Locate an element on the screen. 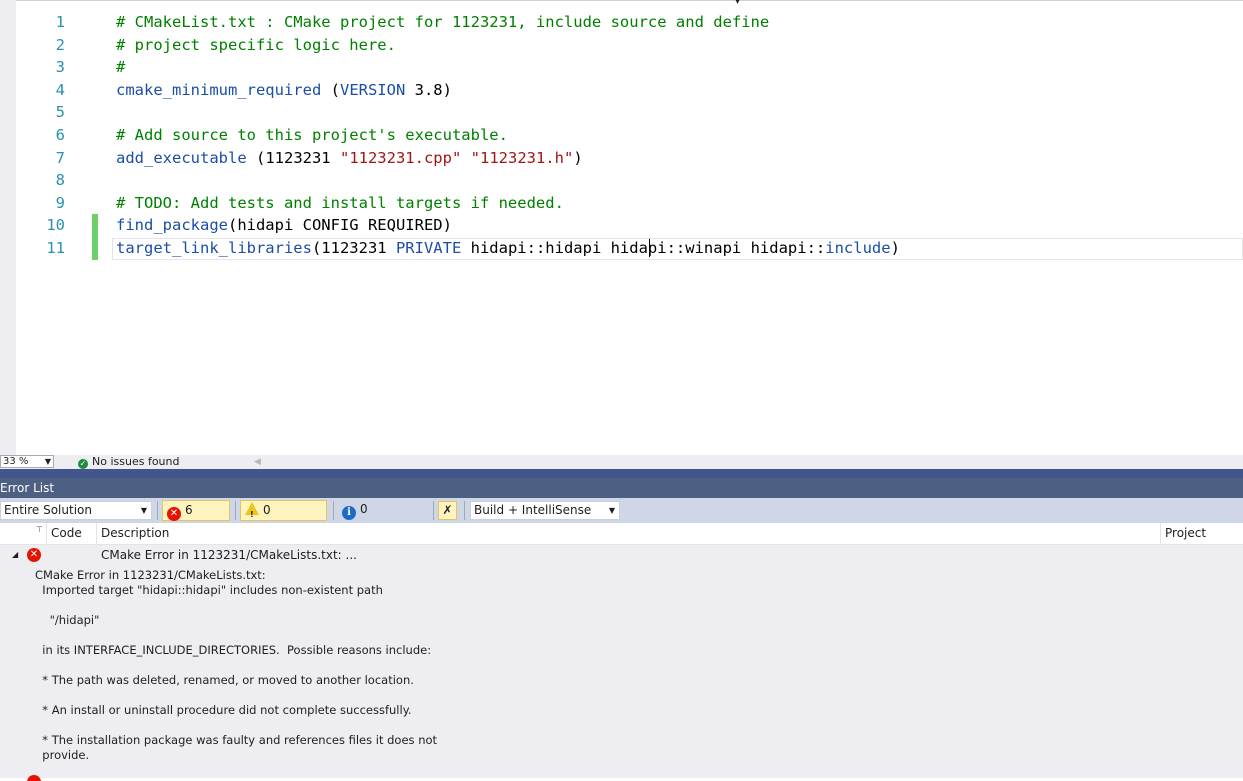 The height and width of the screenshot is (781, 1243). code-line: 5 is located at coordinates (621, 112).